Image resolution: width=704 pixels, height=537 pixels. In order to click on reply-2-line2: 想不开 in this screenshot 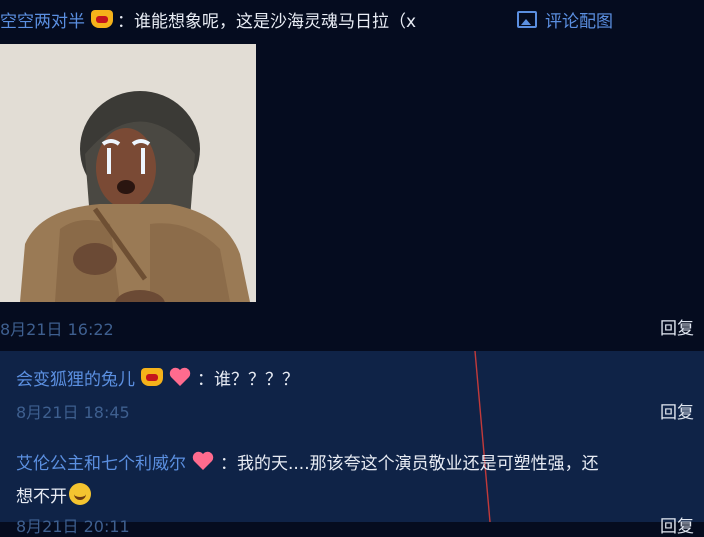, I will do `click(53, 494)`.